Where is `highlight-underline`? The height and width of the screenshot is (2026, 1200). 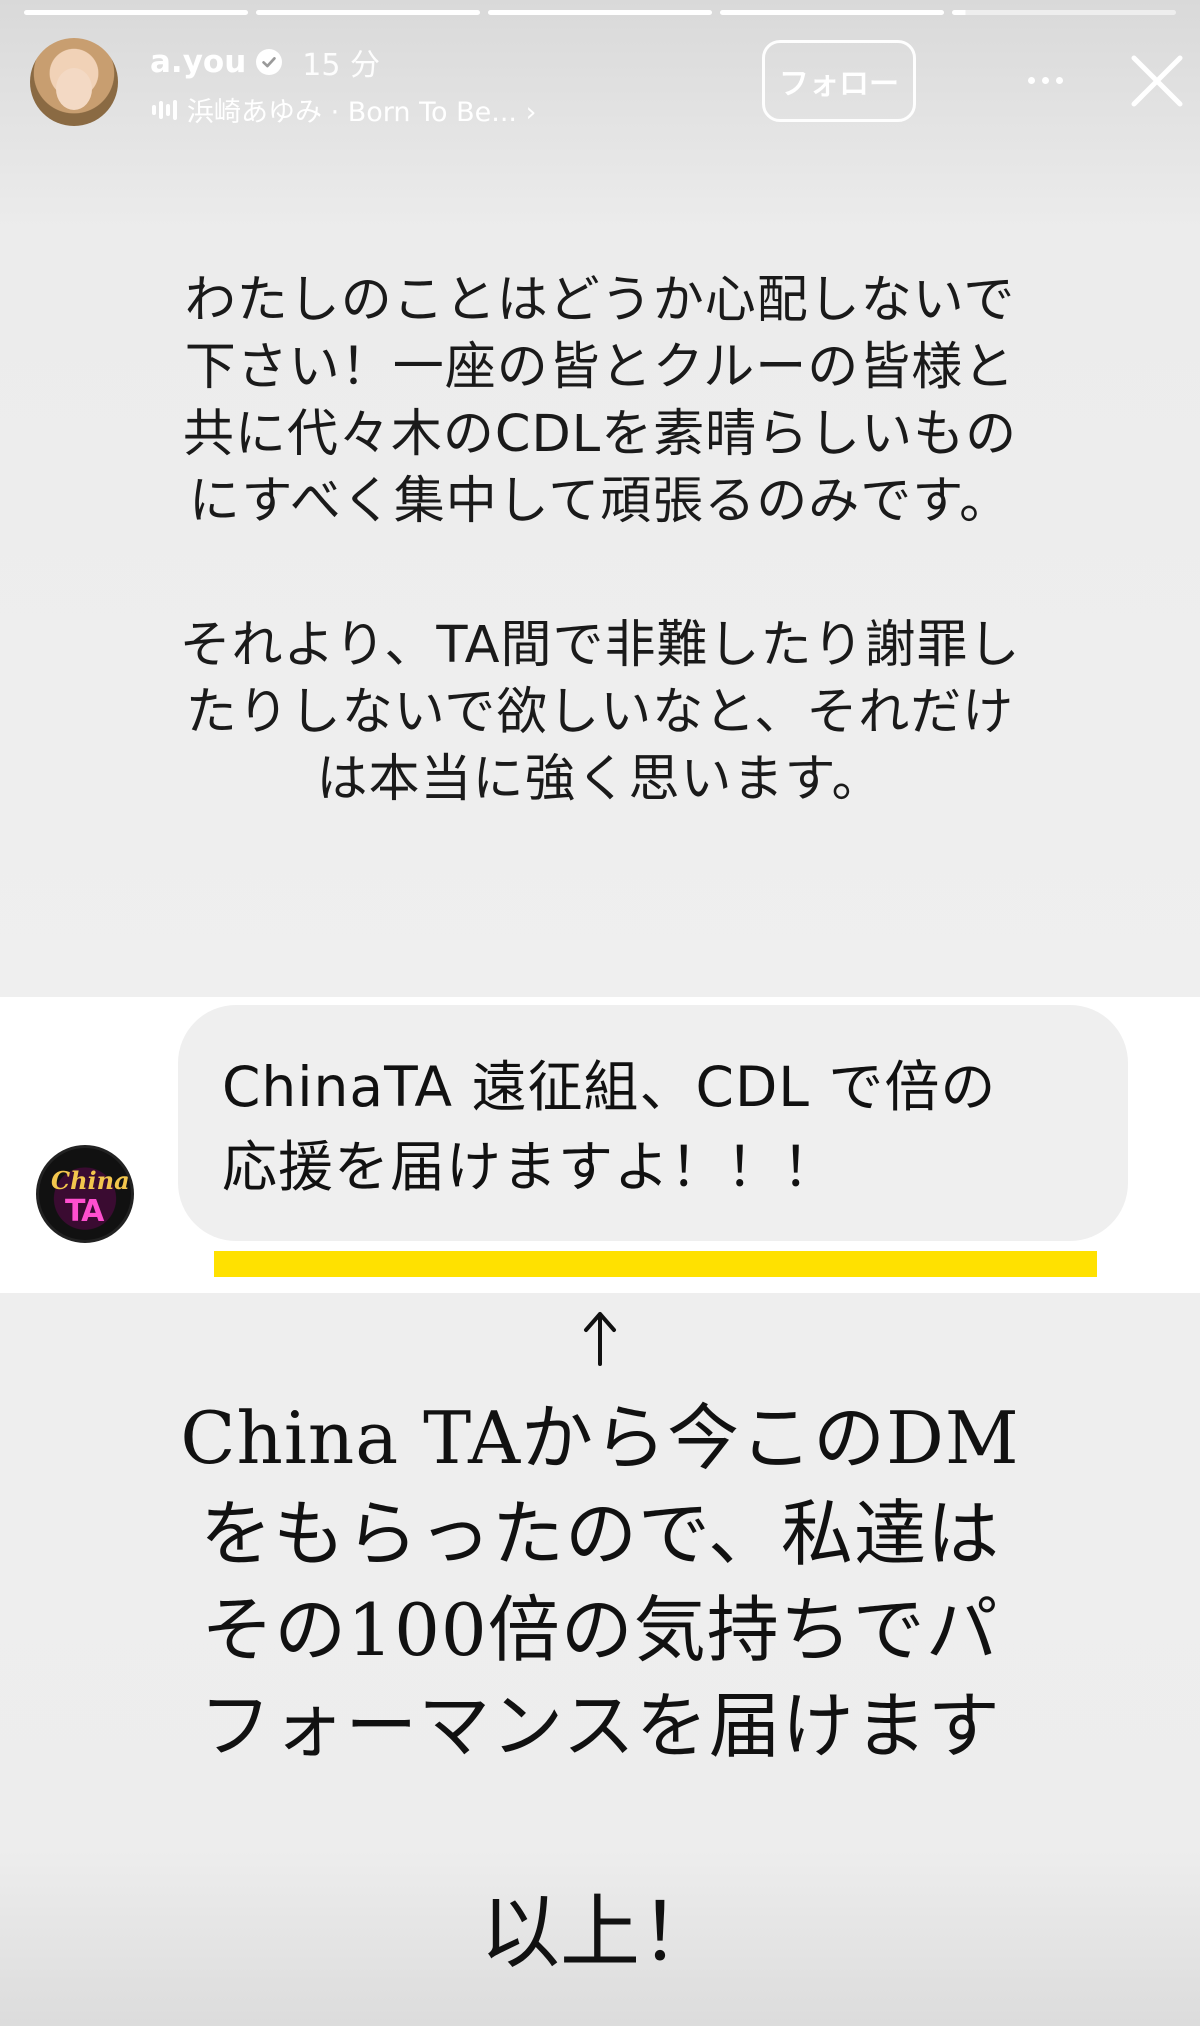 highlight-underline is located at coordinates (655, 1264).